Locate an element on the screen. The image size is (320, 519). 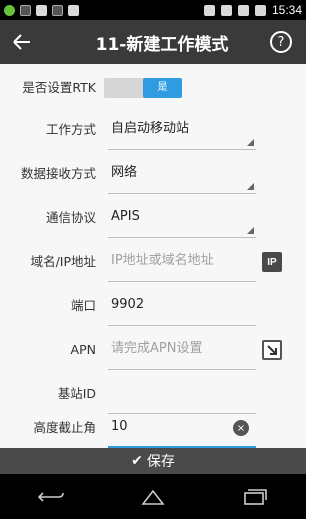
rtk-toggle-on: 是 is located at coordinates (162, 88).